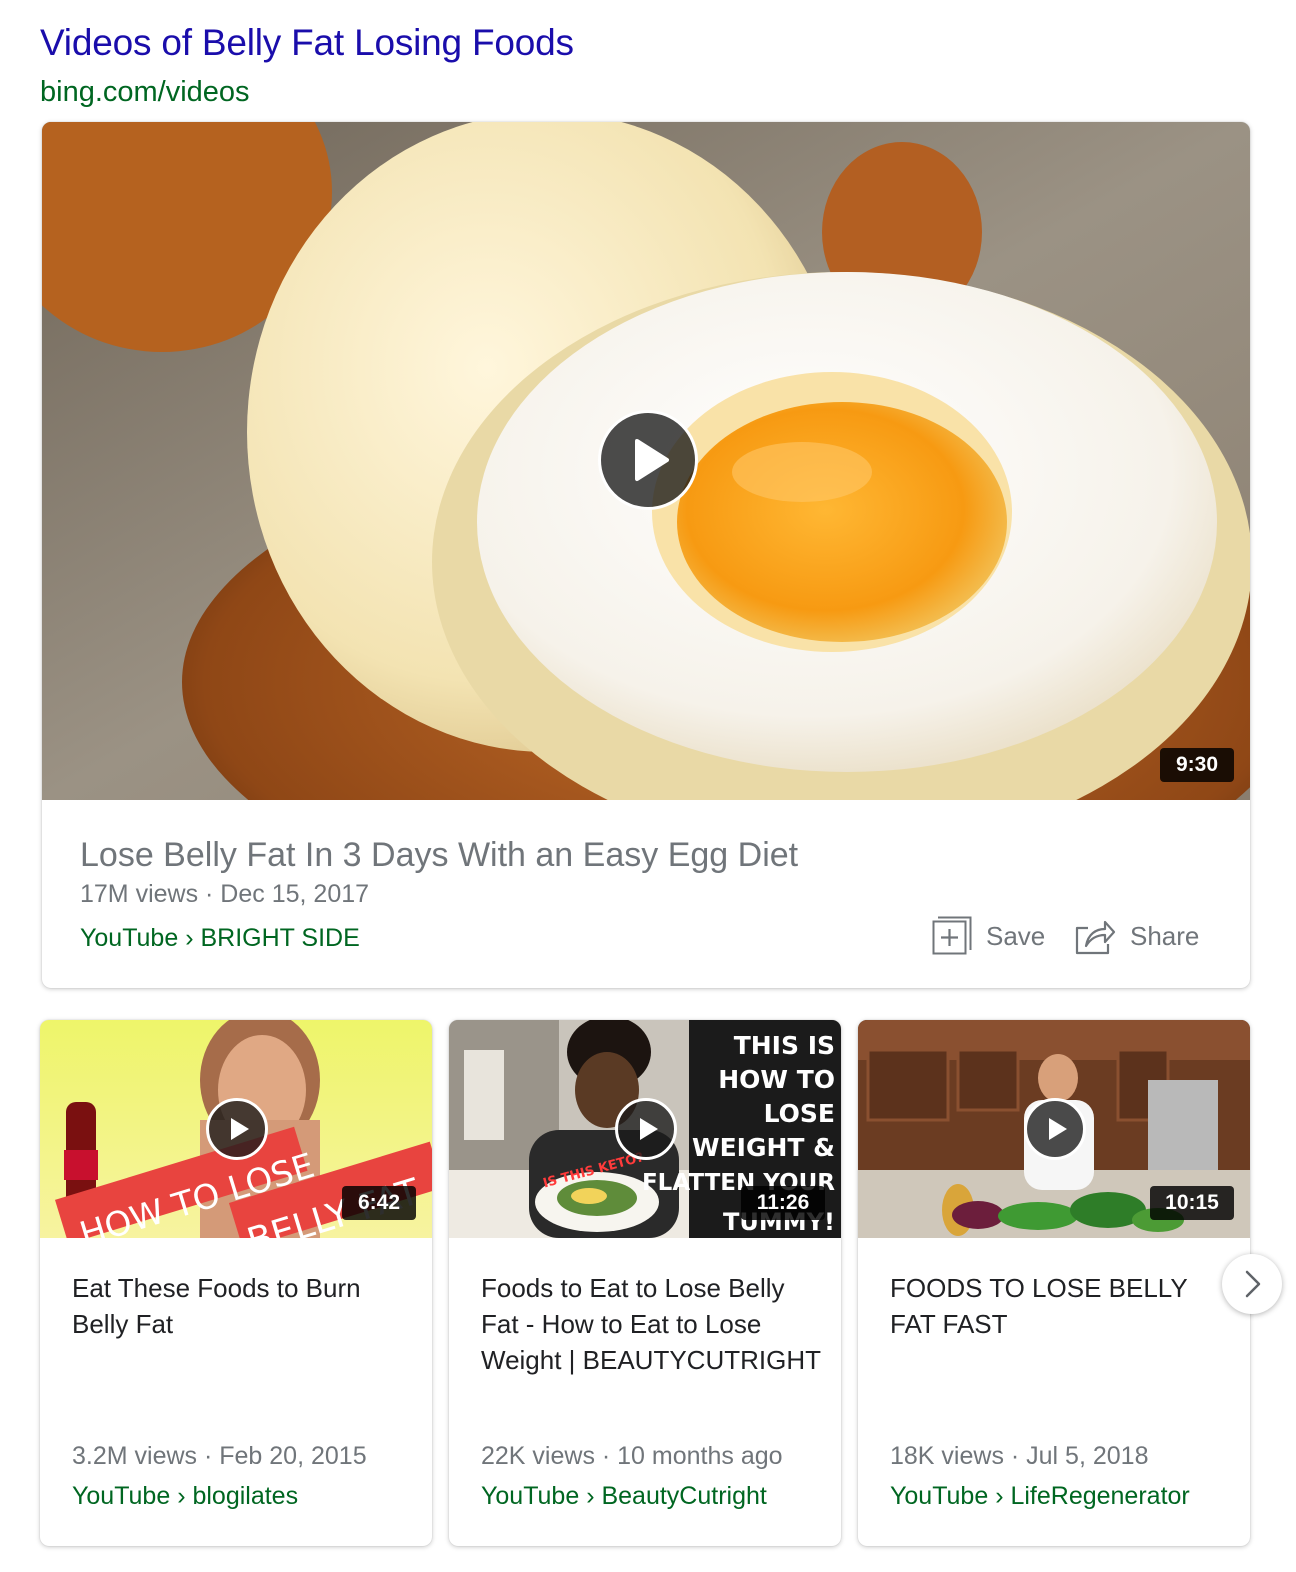  I want to click on save-label: Save, so click(1016, 935).